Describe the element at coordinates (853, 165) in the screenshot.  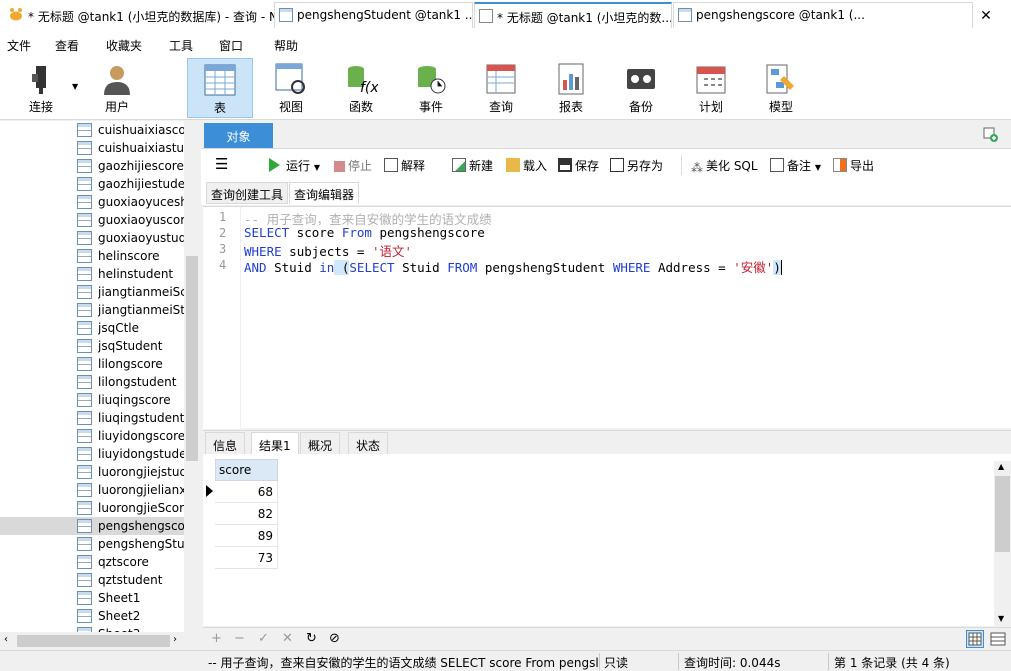
I see `export-button: 导出` at that location.